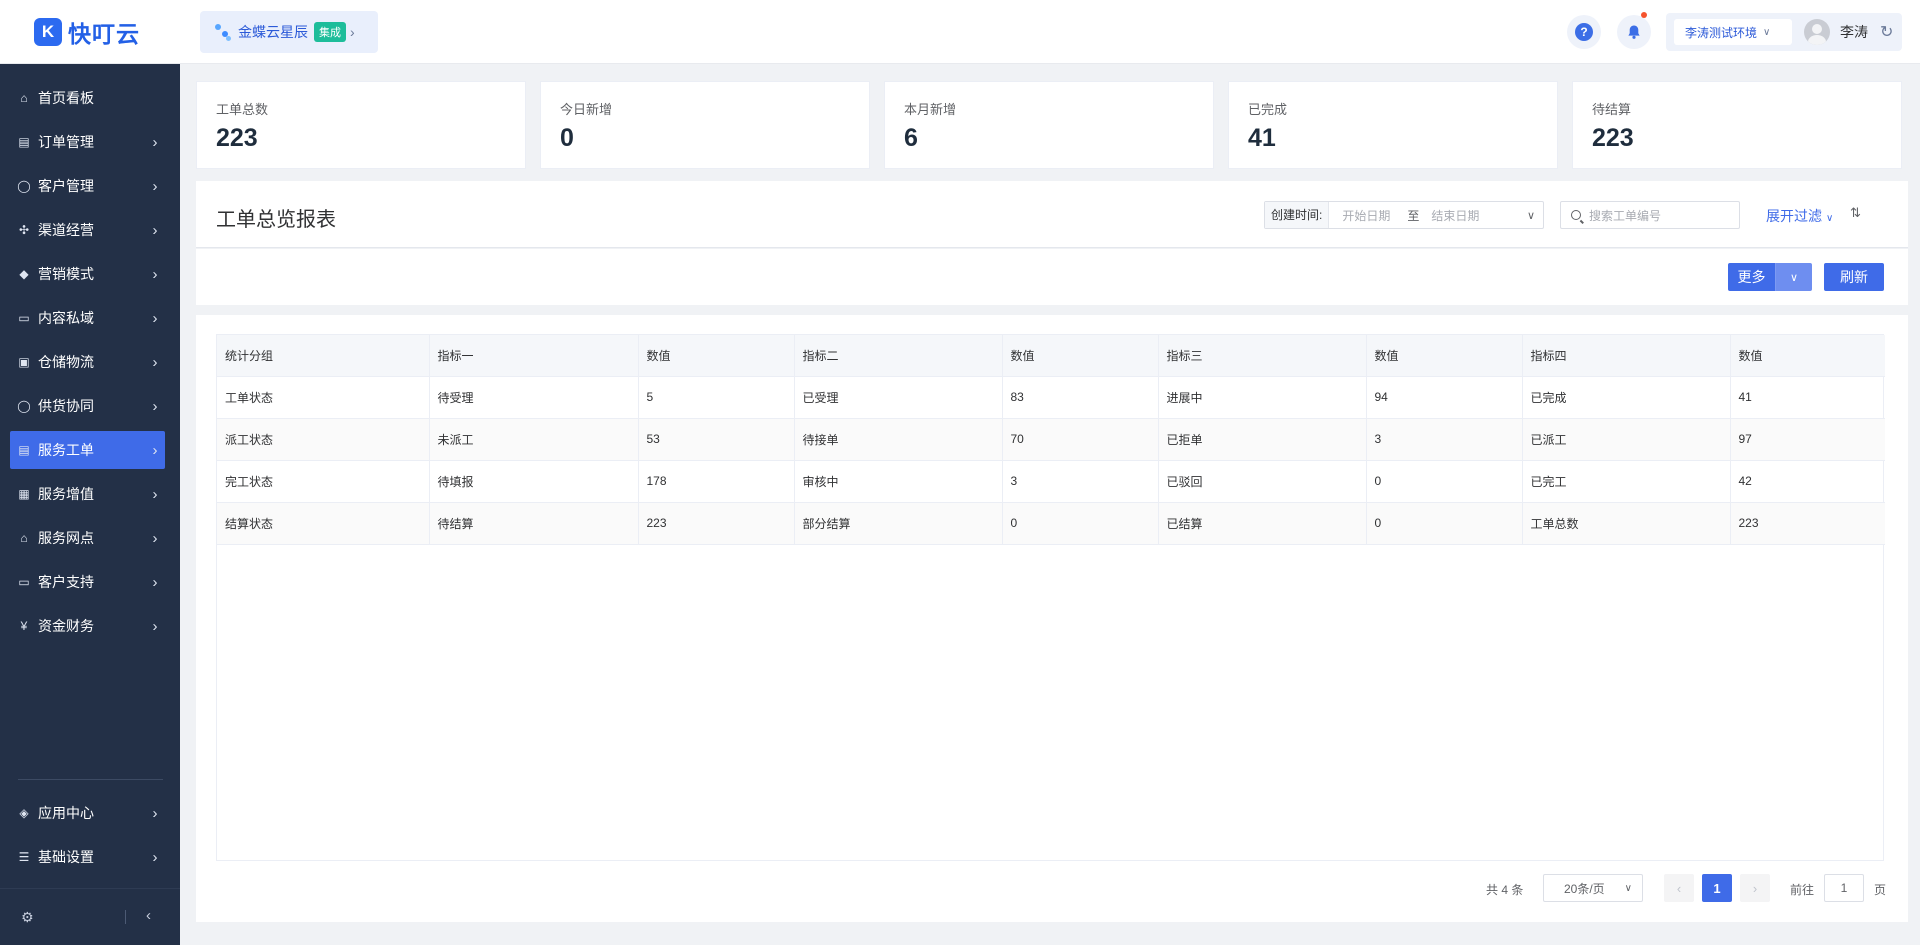 The width and height of the screenshot is (1920, 945). What do you see at coordinates (911, 138) in the screenshot?
I see `stat-value: 6` at bounding box center [911, 138].